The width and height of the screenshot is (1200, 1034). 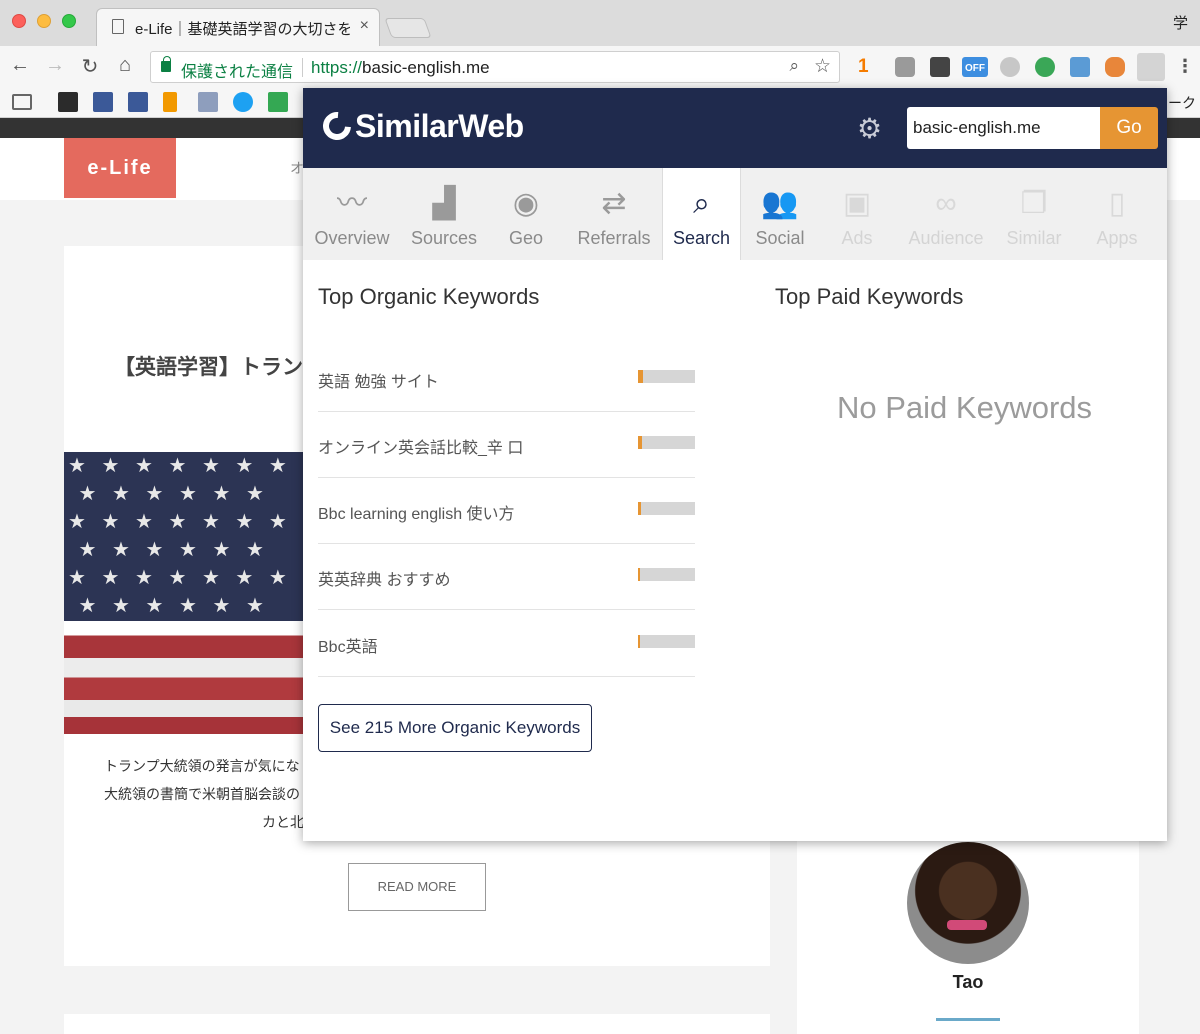 What do you see at coordinates (506, 644) in the screenshot?
I see `keyword-row: Bbc英語` at bounding box center [506, 644].